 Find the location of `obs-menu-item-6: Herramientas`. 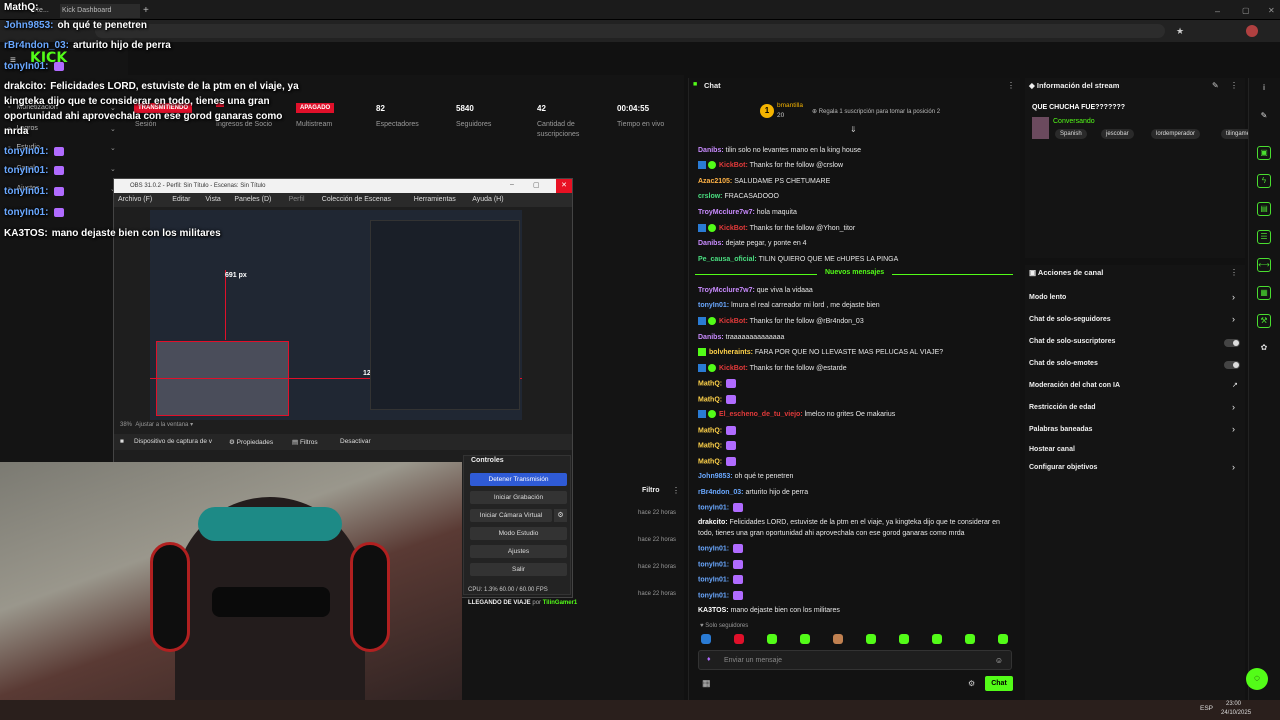

obs-menu-item-6: Herramientas is located at coordinates (435, 200).